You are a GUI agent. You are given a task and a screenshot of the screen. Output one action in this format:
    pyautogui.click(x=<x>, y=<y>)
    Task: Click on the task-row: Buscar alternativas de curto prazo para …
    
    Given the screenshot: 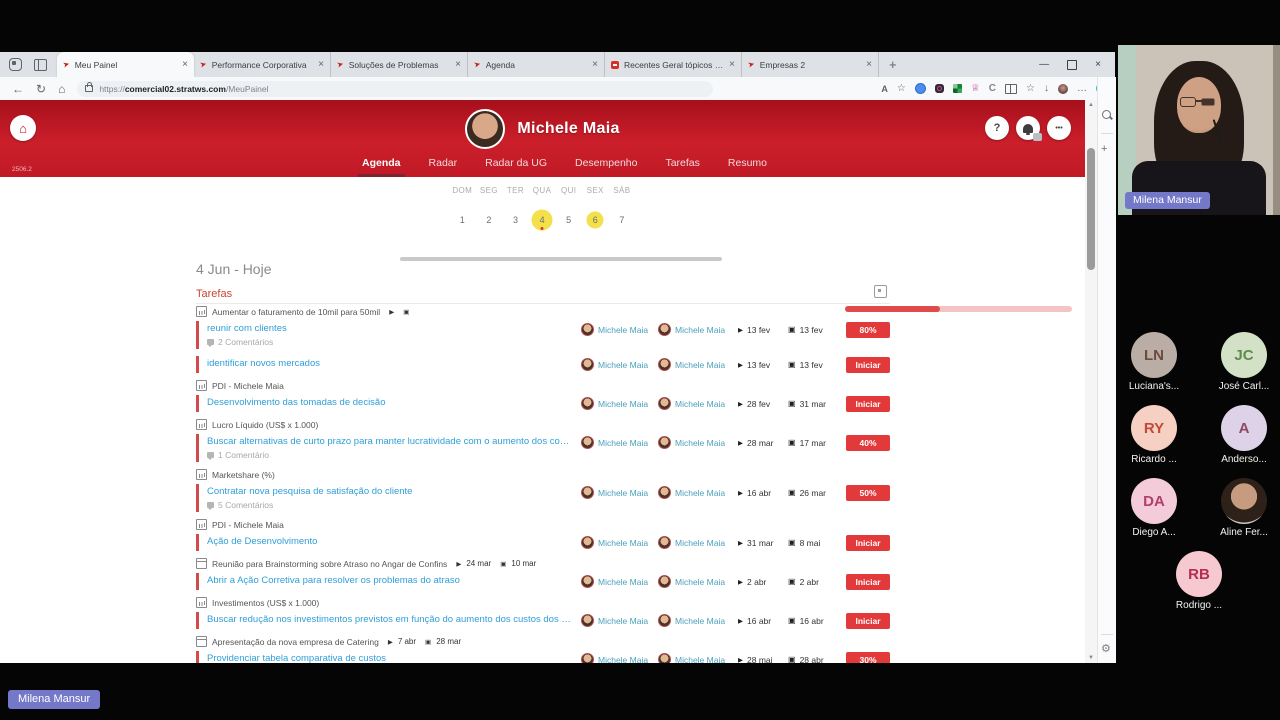 What is the action you would take?
    pyautogui.click(x=543, y=448)
    